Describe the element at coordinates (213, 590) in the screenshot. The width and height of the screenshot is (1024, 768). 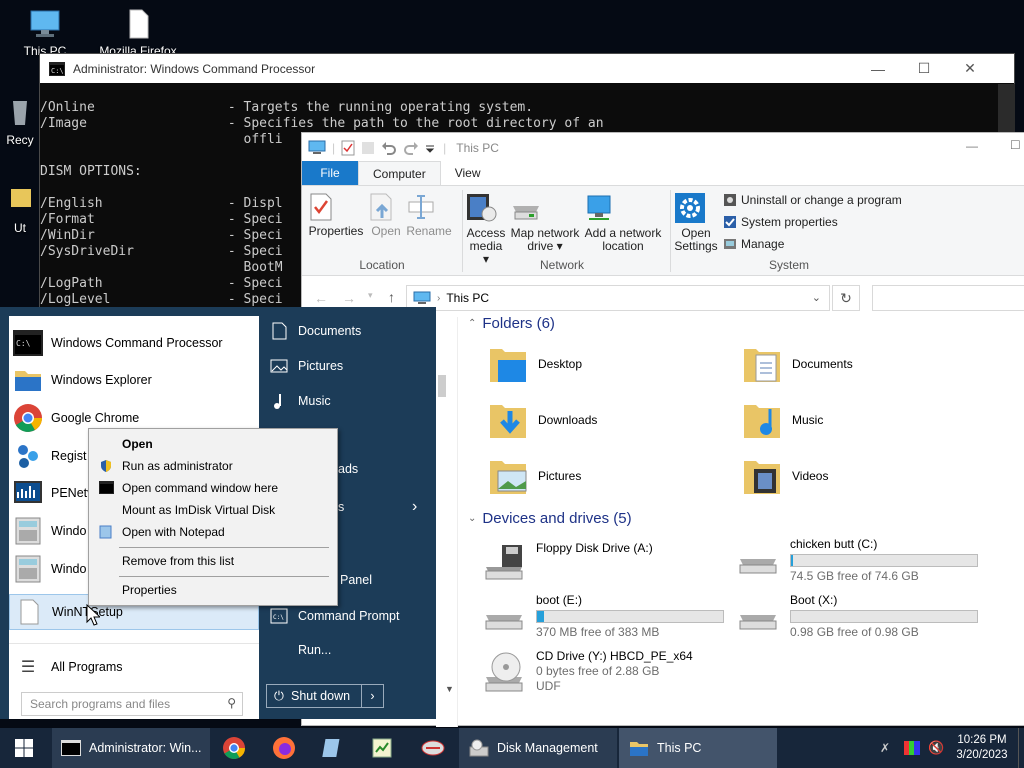
I see `ctx-properties: Properties` at that location.